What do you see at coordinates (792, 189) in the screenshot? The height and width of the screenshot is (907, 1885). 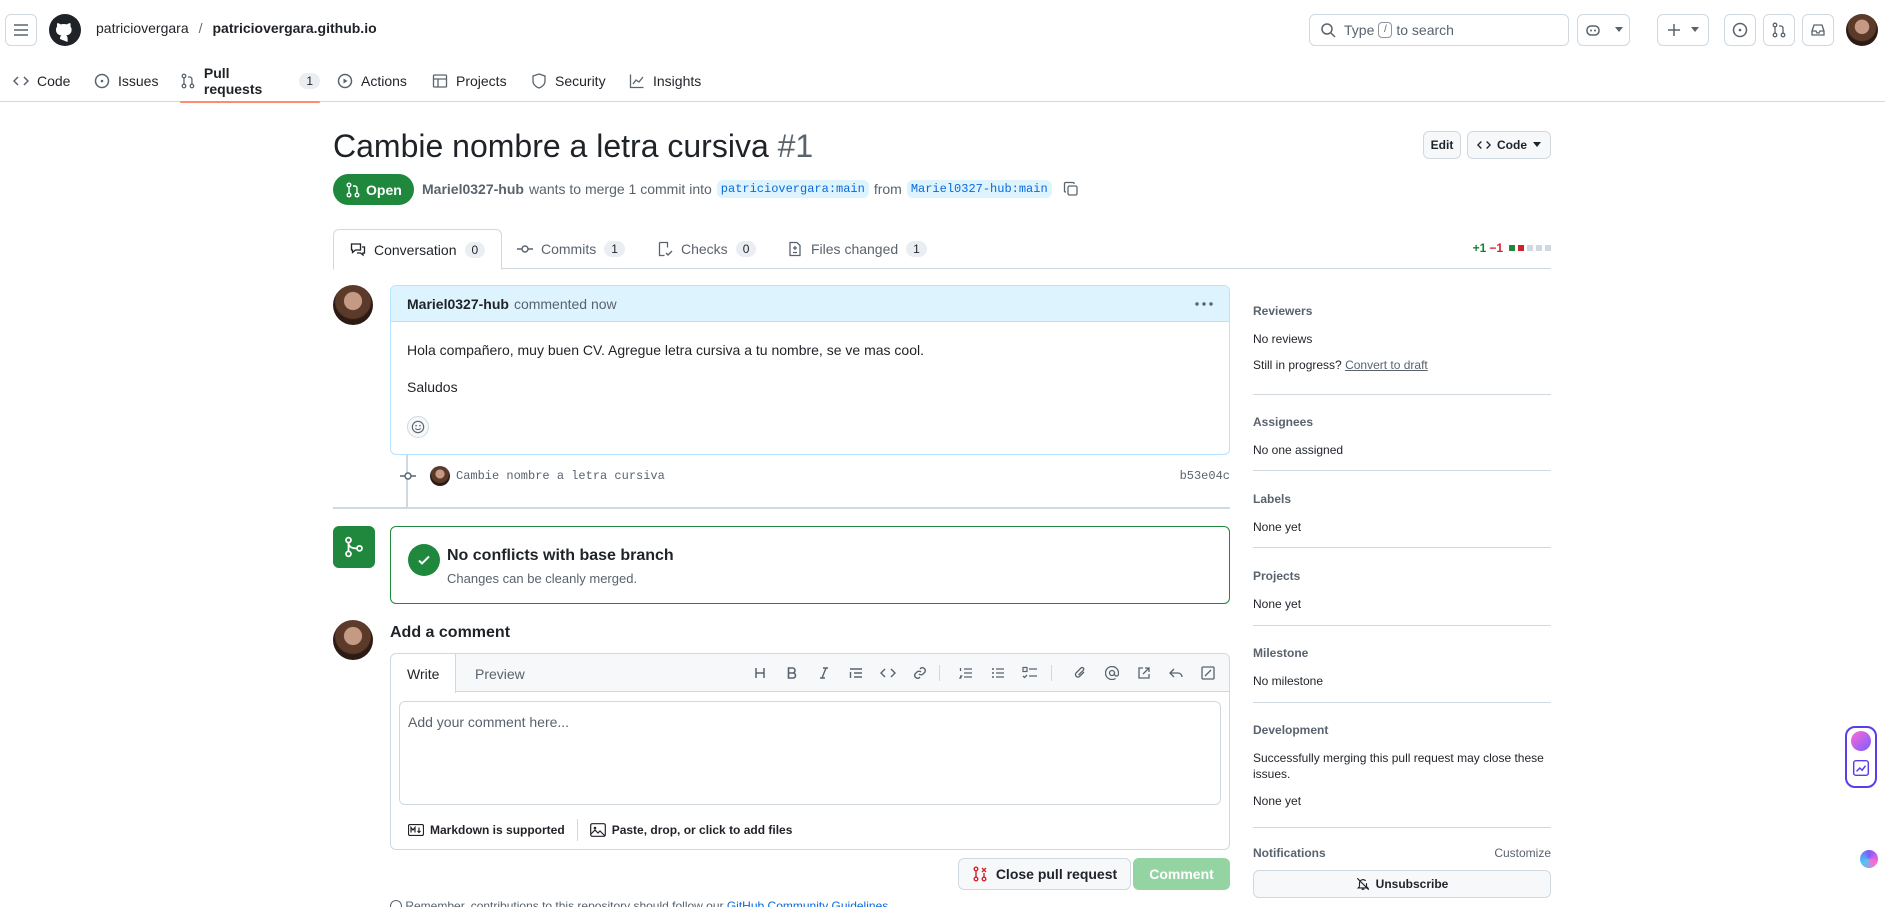 I see `base-branch: patriciovergara:main` at bounding box center [792, 189].